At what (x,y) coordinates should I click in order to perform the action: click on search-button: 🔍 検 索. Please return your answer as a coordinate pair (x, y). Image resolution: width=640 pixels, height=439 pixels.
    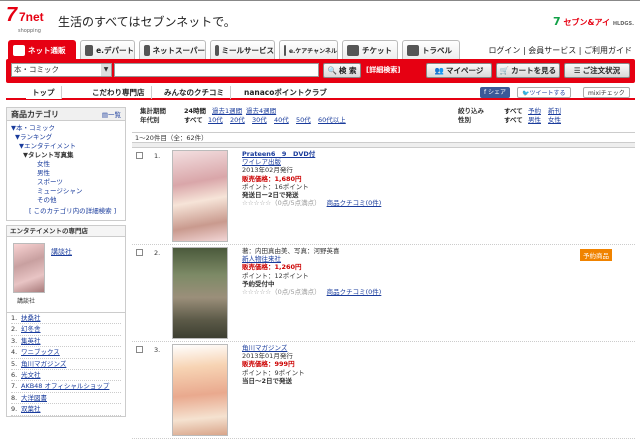
    Looking at the image, I should click on (342, 70).